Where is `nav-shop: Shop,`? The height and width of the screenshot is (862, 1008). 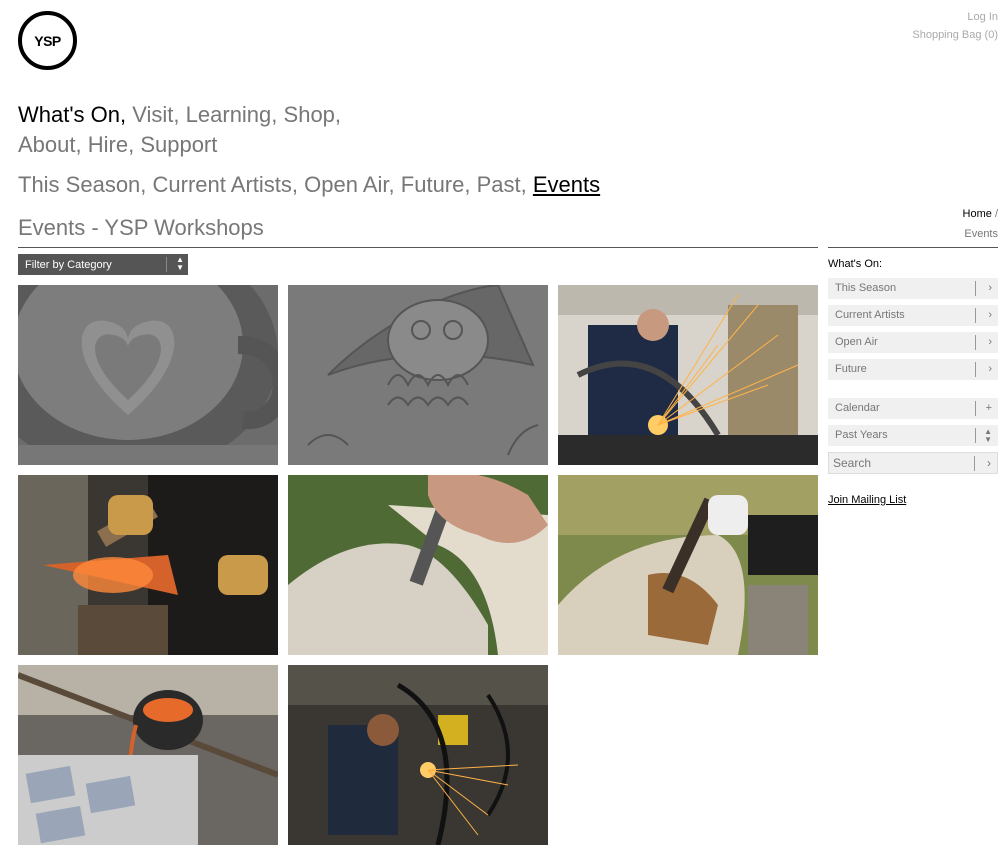 nav-shop: Shop, is located at coordinates (313, 114).